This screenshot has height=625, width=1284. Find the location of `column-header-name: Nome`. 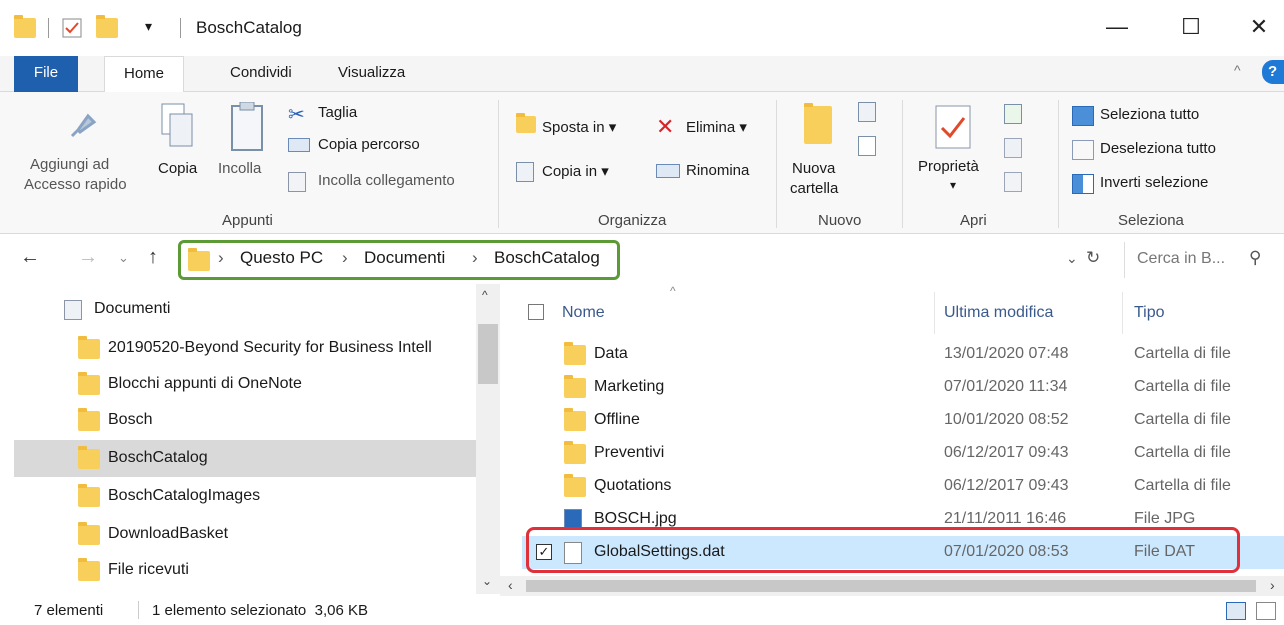

column-header-name: Nome is located at coordinates (583, 313).